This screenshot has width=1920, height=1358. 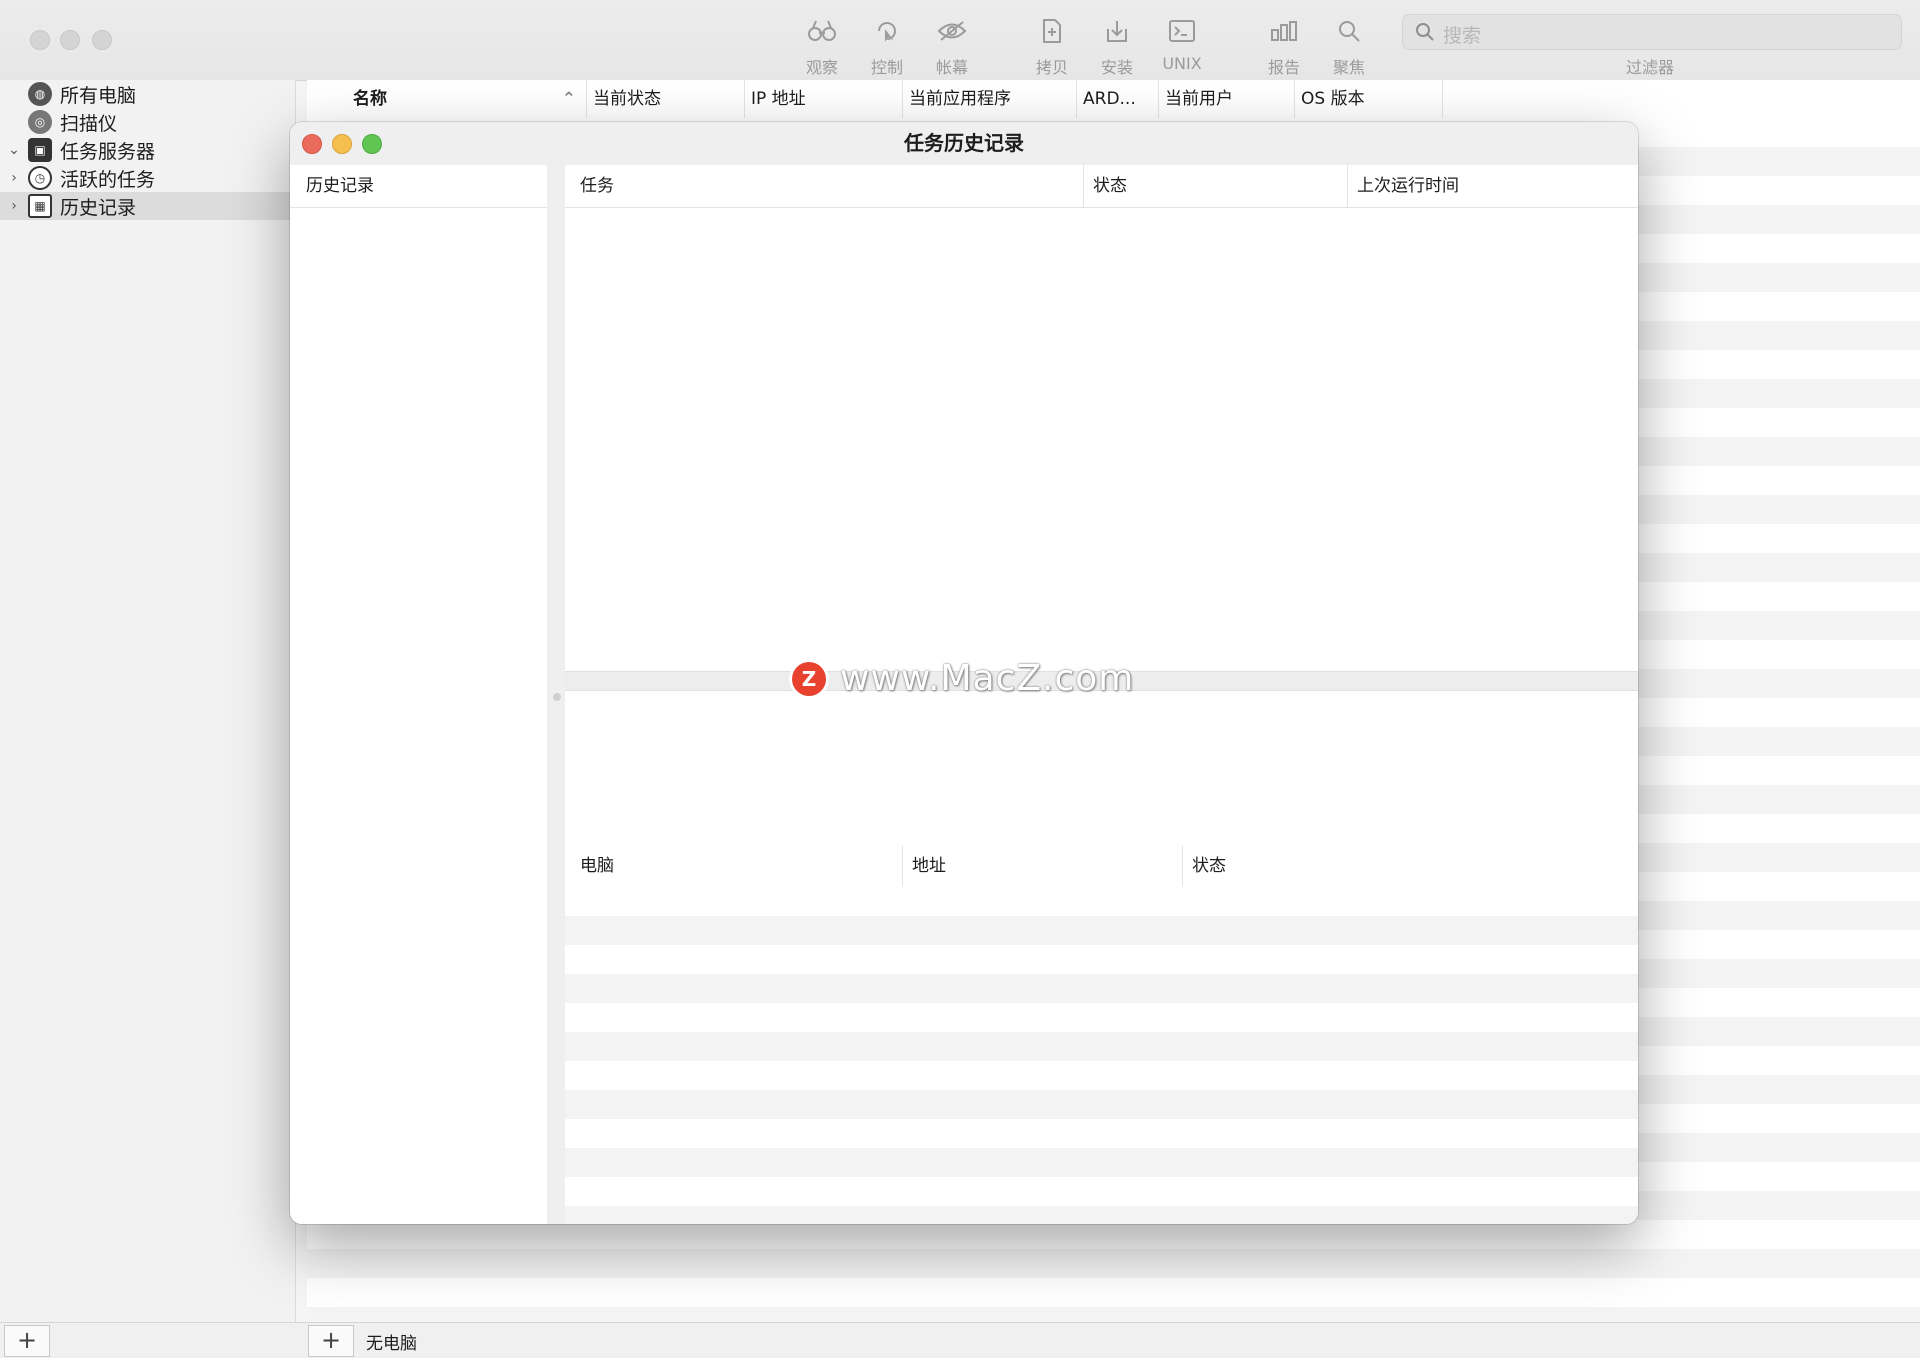 What do you see at coordinates (886, 67) in the screenshot?
I see `control-label: 控制` at bounding box center [886, 67].